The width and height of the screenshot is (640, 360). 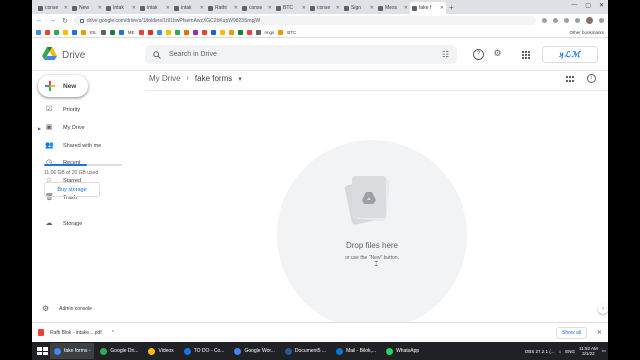 I want to click on search-input: Search in Drive ☷, so click(x=301, y=54).